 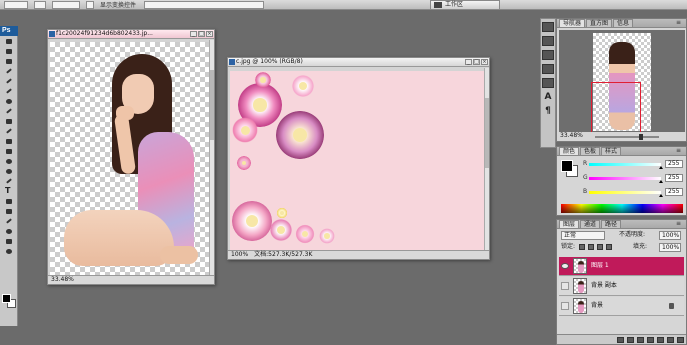 What do you see at coordinates (9, 151) in the screenshot?
I see `gradient-tool-icon` at bounding box center [9, 151].